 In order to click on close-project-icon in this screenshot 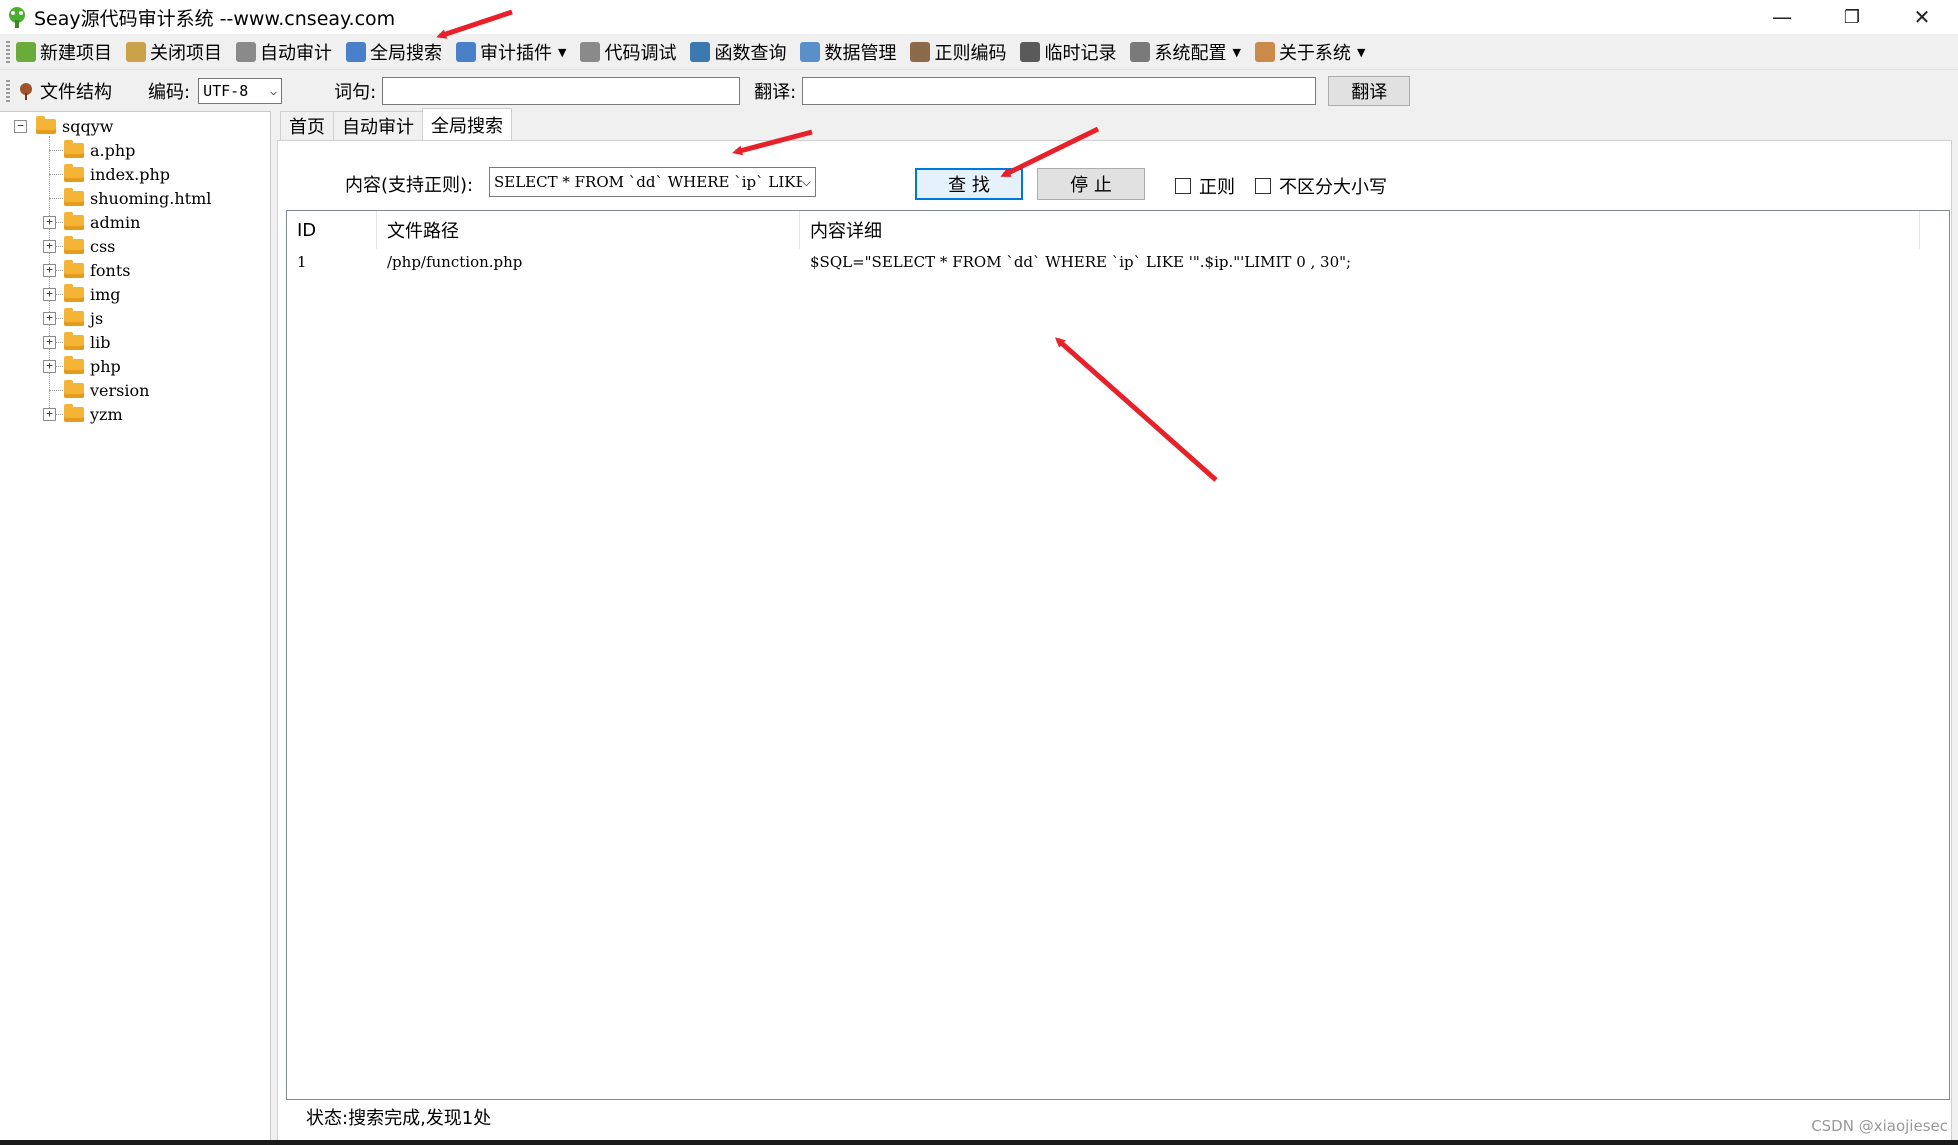, I will do `click(136, 52)`.